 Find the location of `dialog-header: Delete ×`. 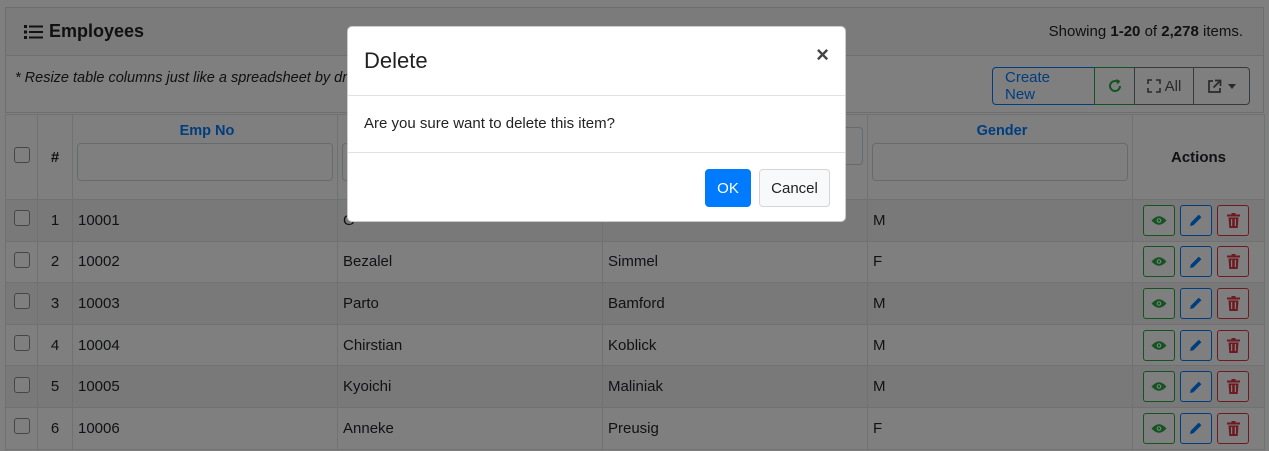

dialog-header: Delete × is located at coordinates (596, 61).